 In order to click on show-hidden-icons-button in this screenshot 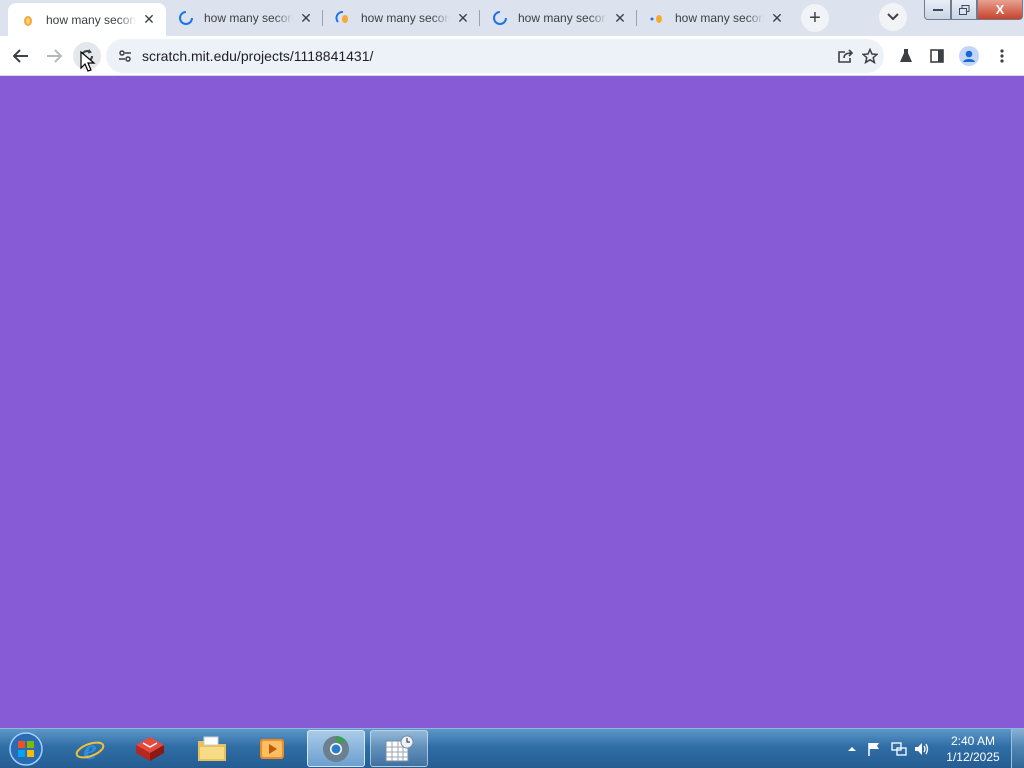, I will do `click(852, 749)`.